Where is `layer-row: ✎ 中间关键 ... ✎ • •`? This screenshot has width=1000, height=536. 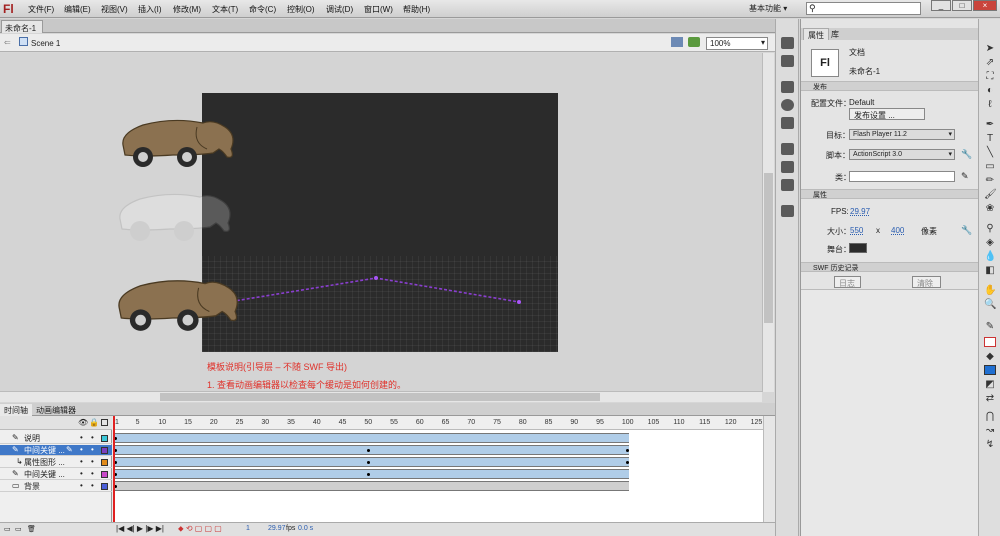
layer-row: ✎ 中间关键 ... ✎ • • is located at coordinates (56, 450).